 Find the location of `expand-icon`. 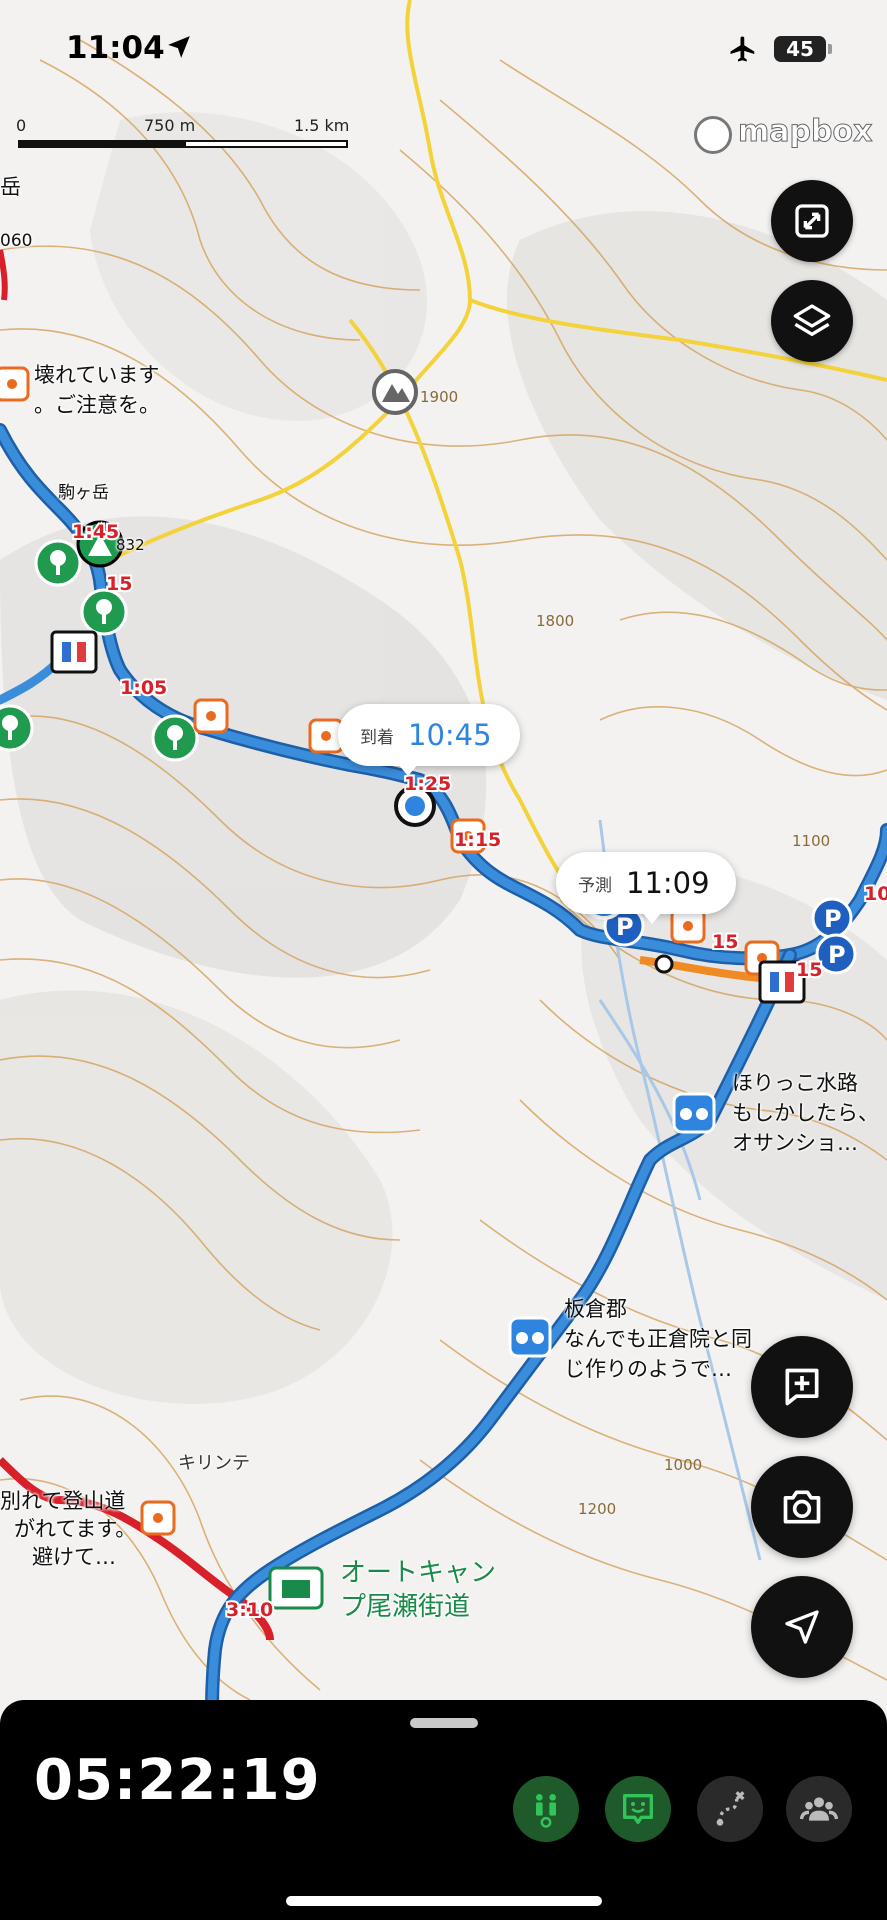

expand-icon is located at coordinates (812, 221).